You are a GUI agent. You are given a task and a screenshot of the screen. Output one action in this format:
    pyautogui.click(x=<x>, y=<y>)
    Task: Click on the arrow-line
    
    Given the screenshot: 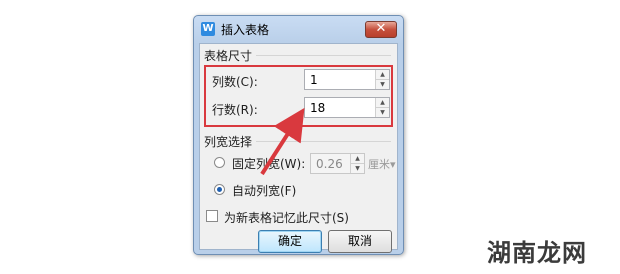 What is the action you would take?
    pyautogui.click(x=282, y=141)
    